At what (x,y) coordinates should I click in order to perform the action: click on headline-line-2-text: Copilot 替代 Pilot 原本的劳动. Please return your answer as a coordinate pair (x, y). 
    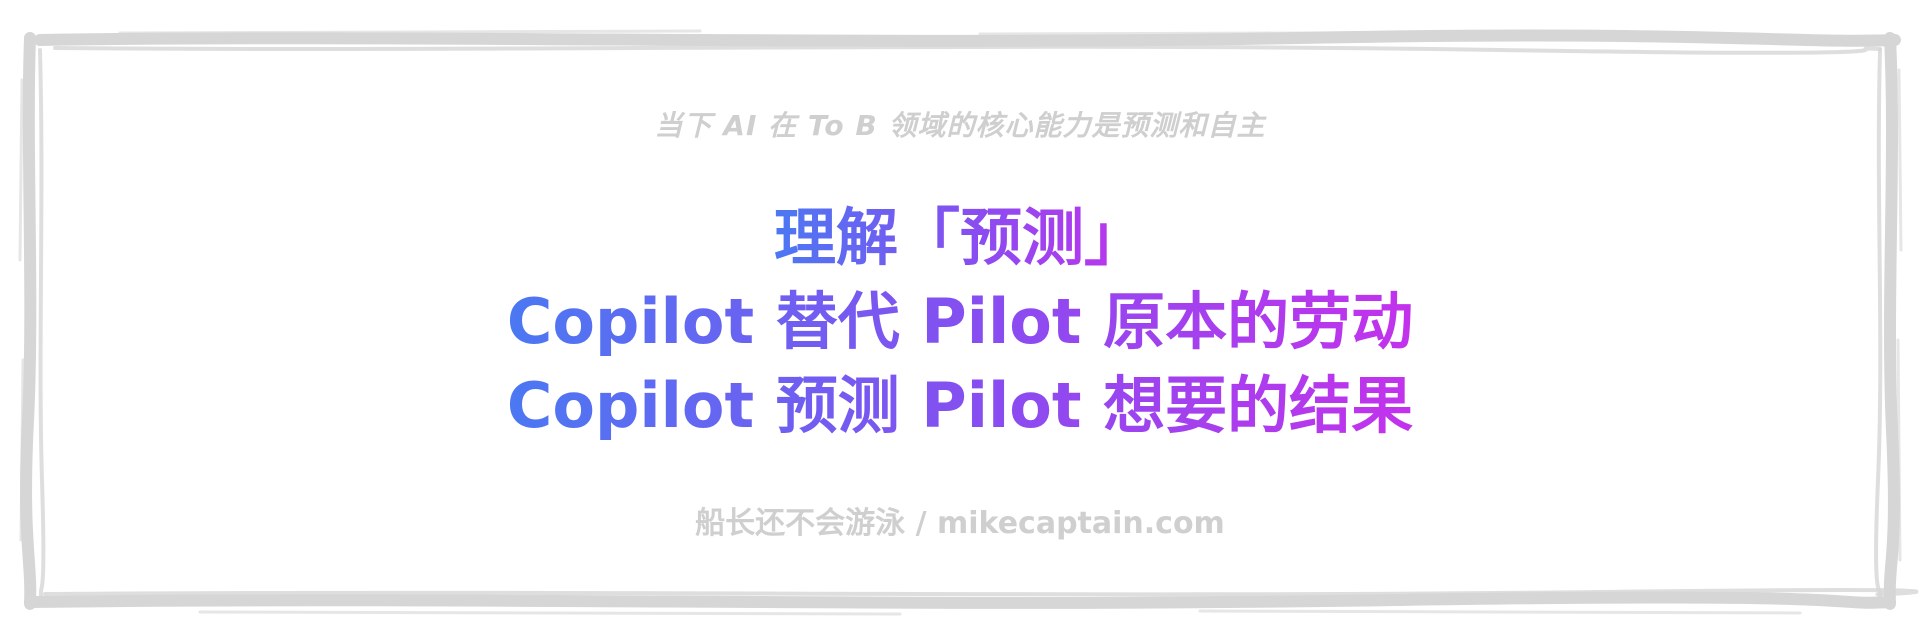
    Looking at the image, I should click on (960, 321).